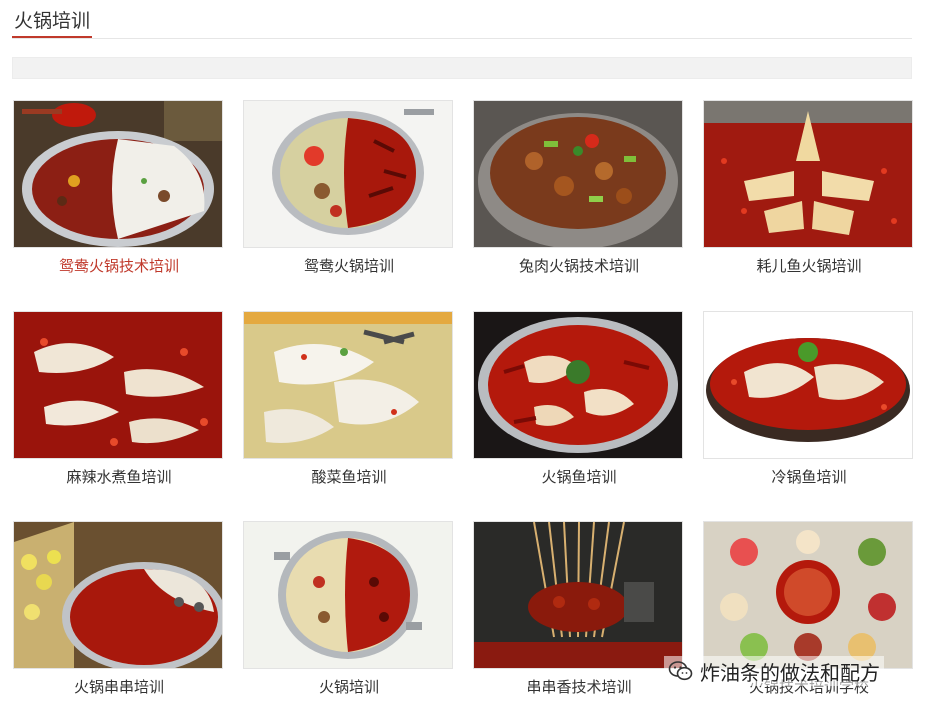  I want to click on product-card: 火锅培训, so click(349, 613).